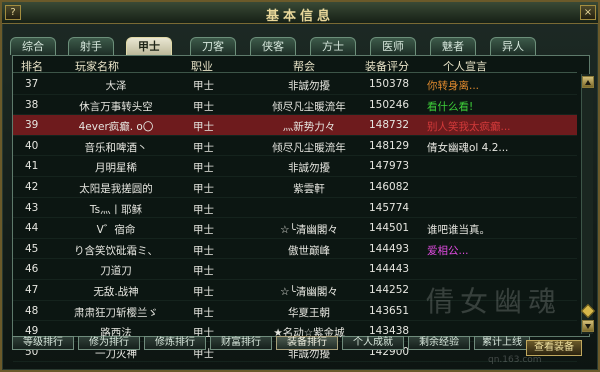 This screenshot has width=600, height=372. What do you see at coordinates (389, 248) in the screenshot?
I see `score-cell: 144493` at bounding box center [389, 248].